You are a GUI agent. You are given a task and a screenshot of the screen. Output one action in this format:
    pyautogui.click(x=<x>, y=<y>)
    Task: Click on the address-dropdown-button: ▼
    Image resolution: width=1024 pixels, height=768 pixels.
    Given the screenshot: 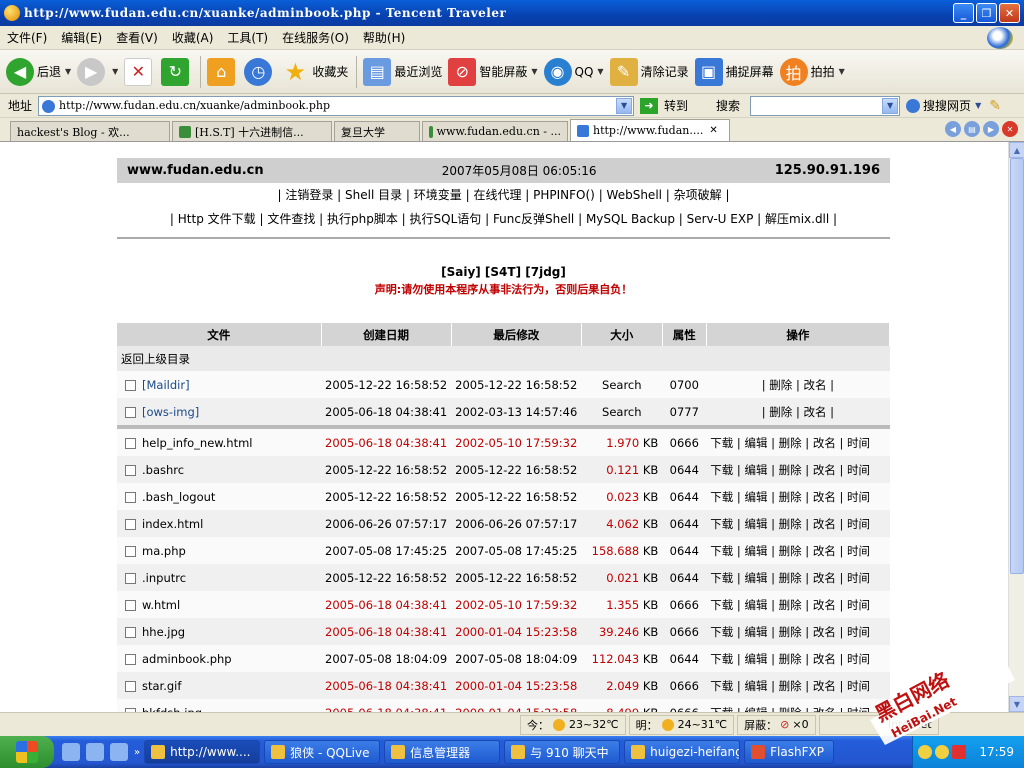 What is the action you would take?
    pyautogui.click(x=624, y=105)
    